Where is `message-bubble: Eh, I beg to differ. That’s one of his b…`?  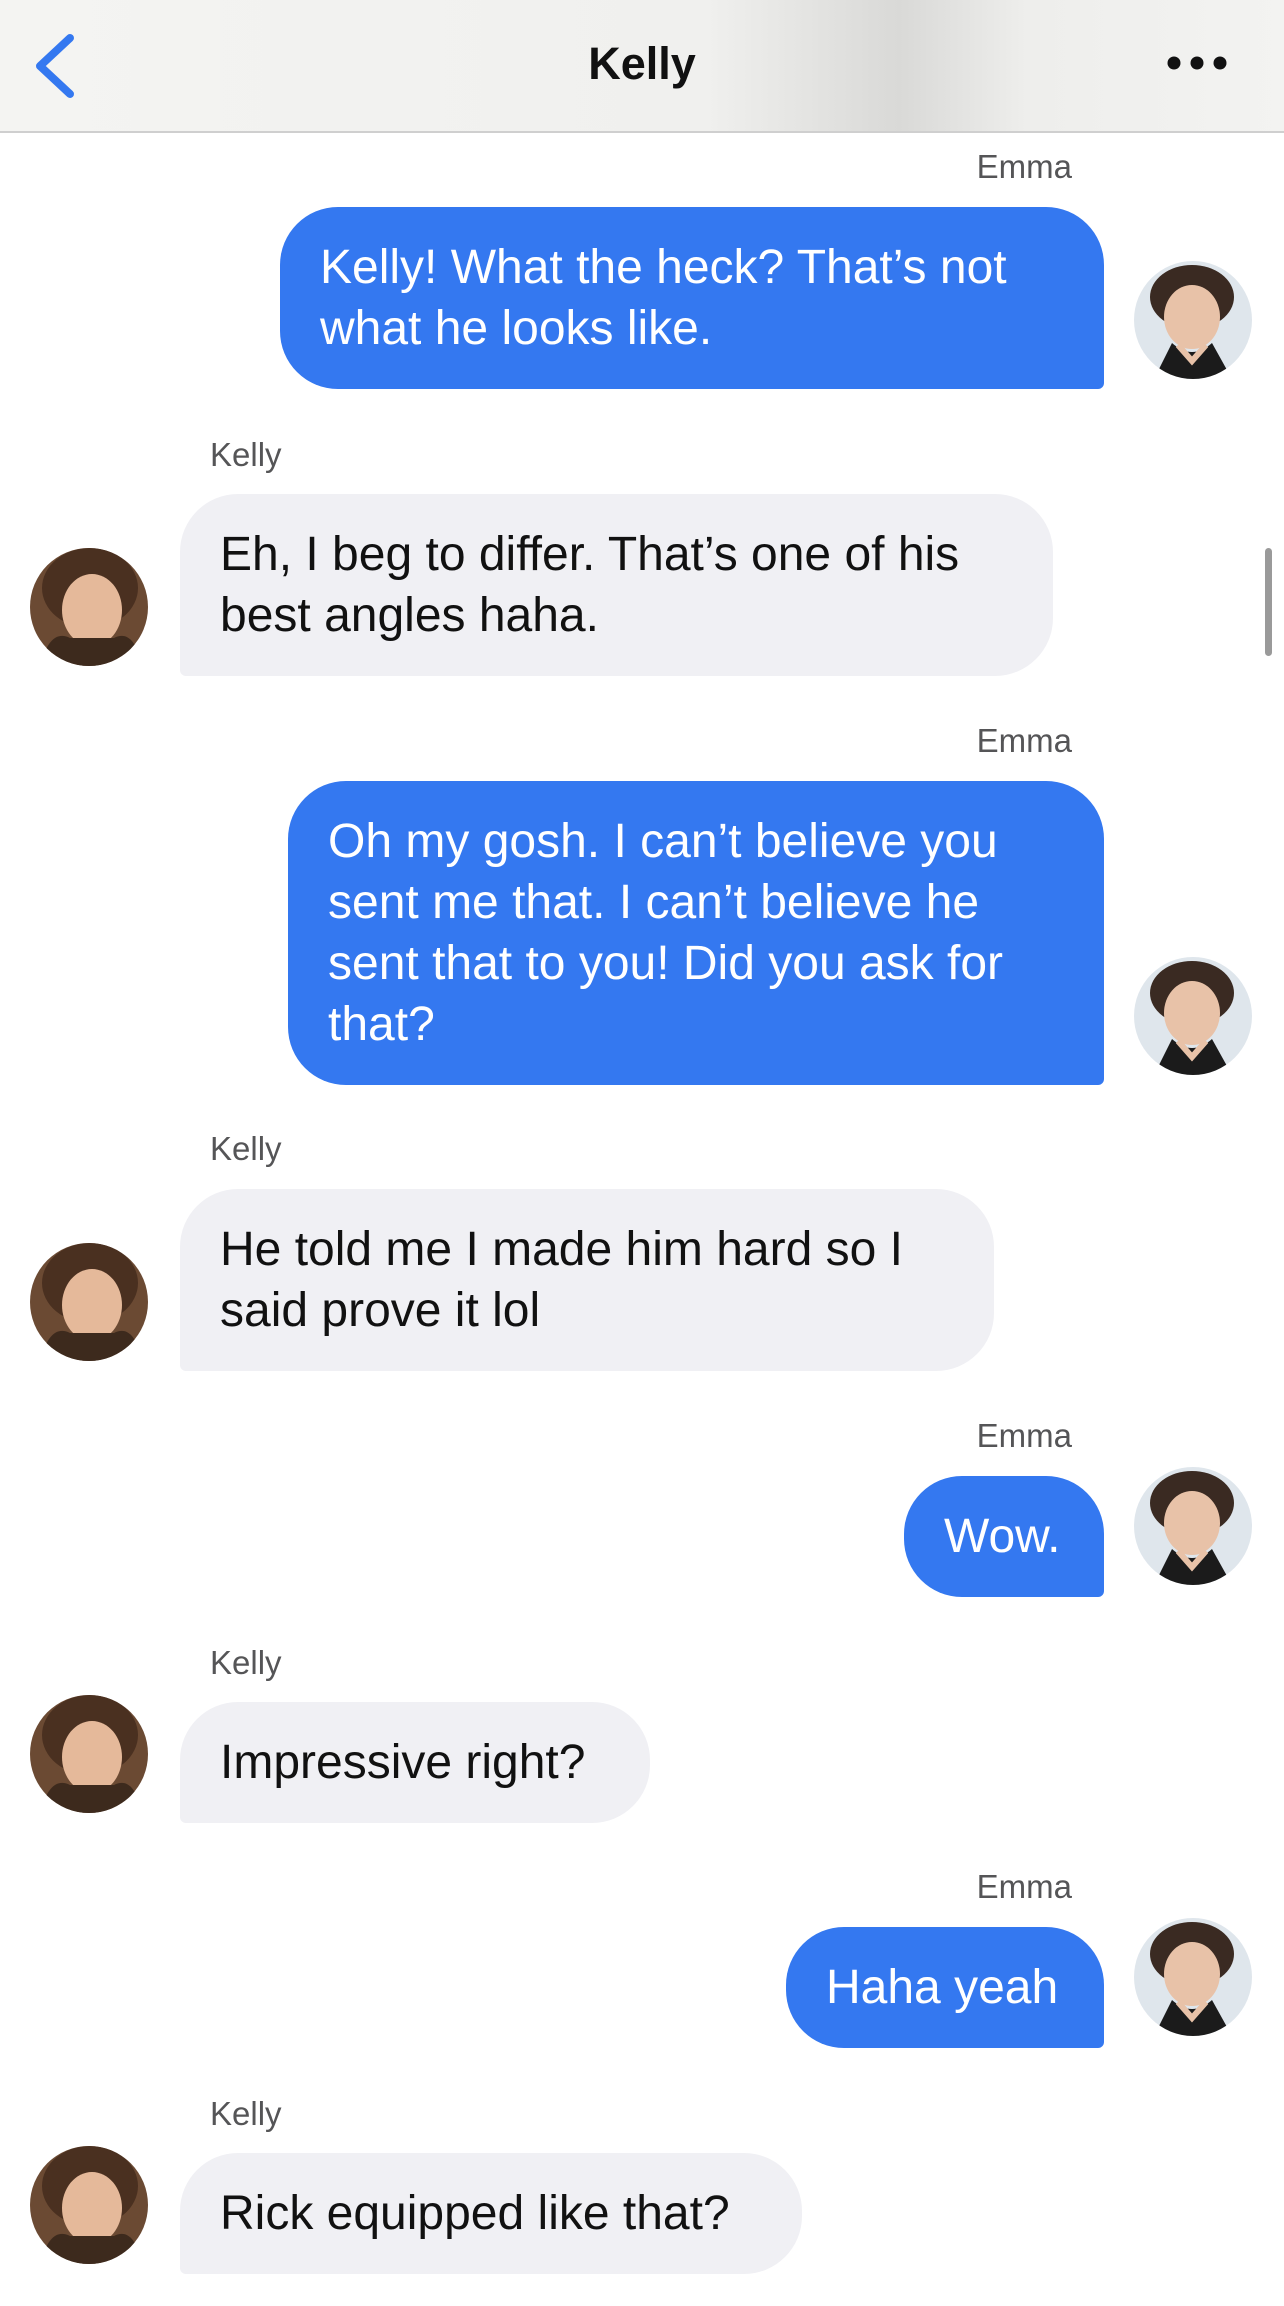
message-bubble: Eh, I beg to differ. That’s one of his b… is located at coordinates (616, 585).